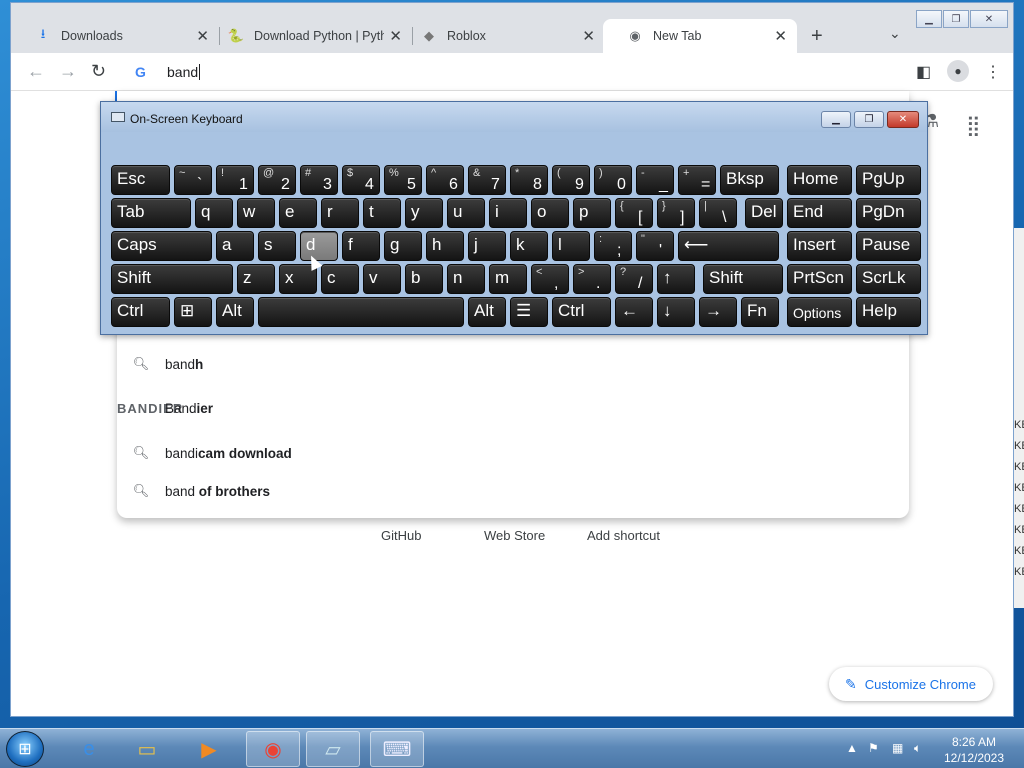 This screenshot has height=768, width=1024. What do you see at coordinates (718, 312) in the screenshot?
I see `key-→: →` at bounding box center [718, 312].